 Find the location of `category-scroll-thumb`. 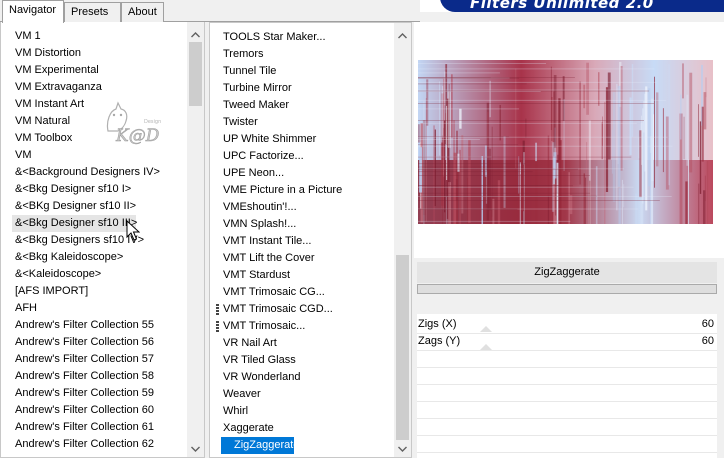

category-scroll-thumb is located at coordinates (195, 74).